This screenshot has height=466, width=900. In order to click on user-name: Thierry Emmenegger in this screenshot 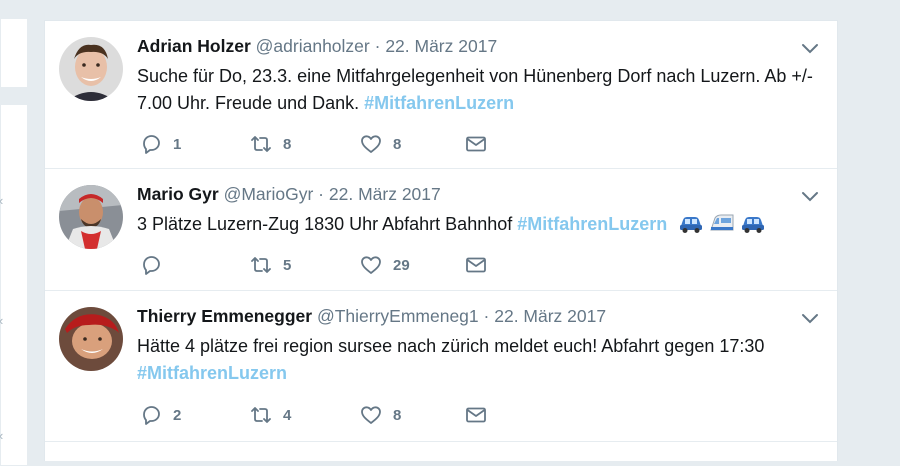, I will do `click(224, 316)`.